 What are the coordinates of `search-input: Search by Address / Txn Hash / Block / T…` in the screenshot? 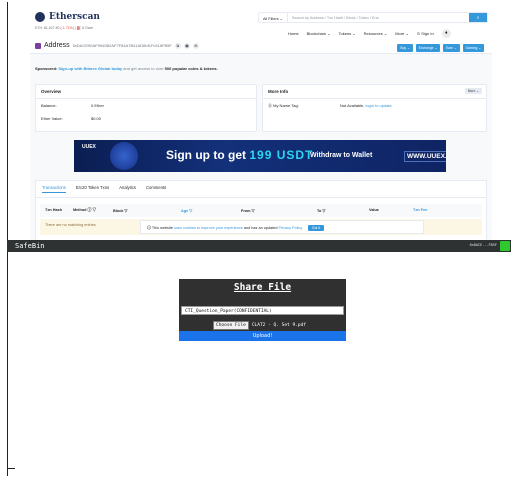 It's located at (378, 17).